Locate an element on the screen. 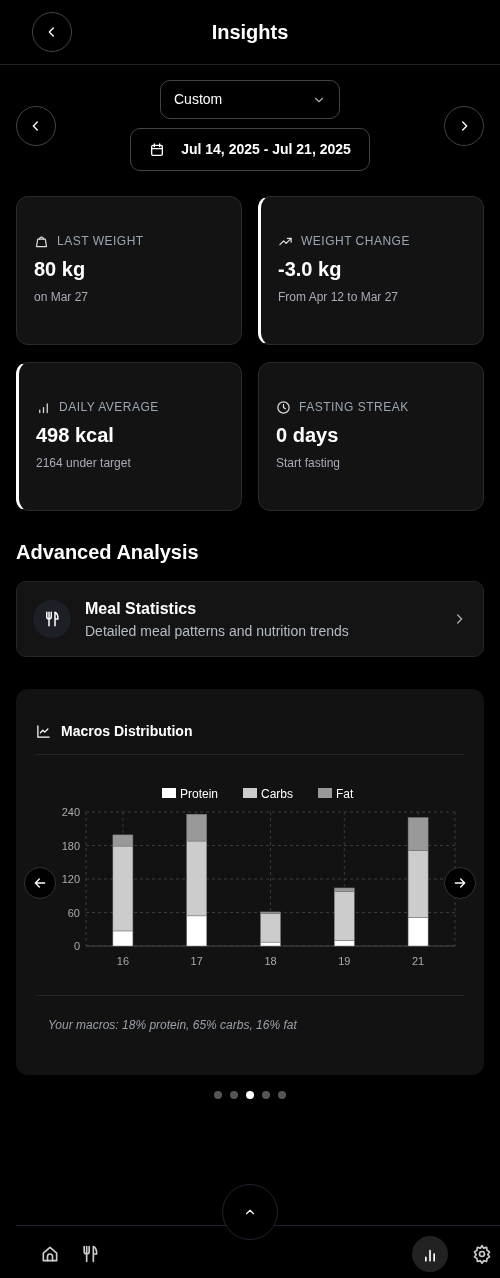 The image size is (500, 1278). y-tick-label: 0 is located at coordinates (76, 946).